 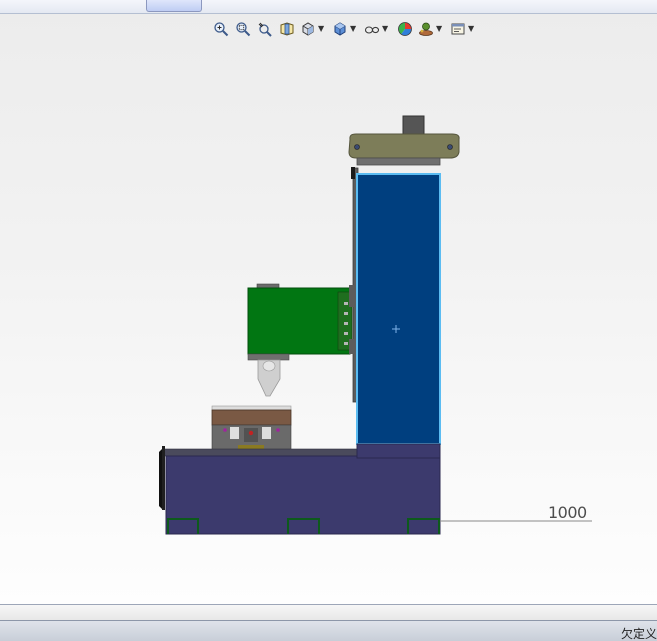 I want to click on zoom-to-area-icon, so click(x=243, y=29).